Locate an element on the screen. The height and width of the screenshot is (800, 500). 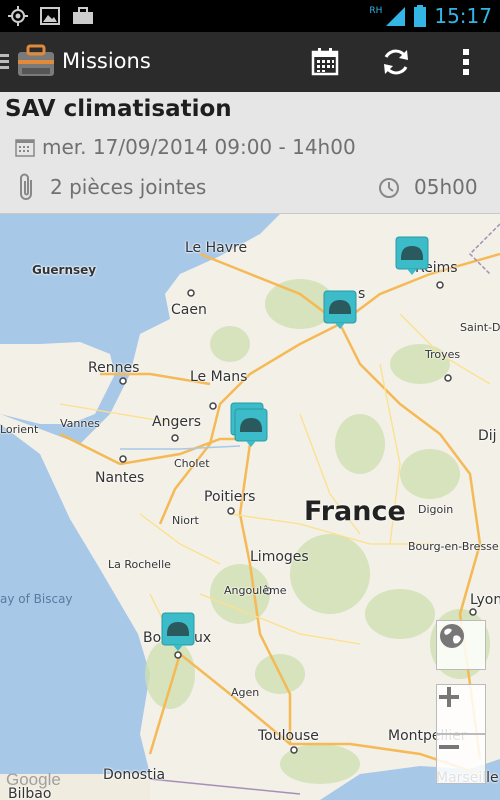
google-attribution: Google is located at coordinates (33, 779).